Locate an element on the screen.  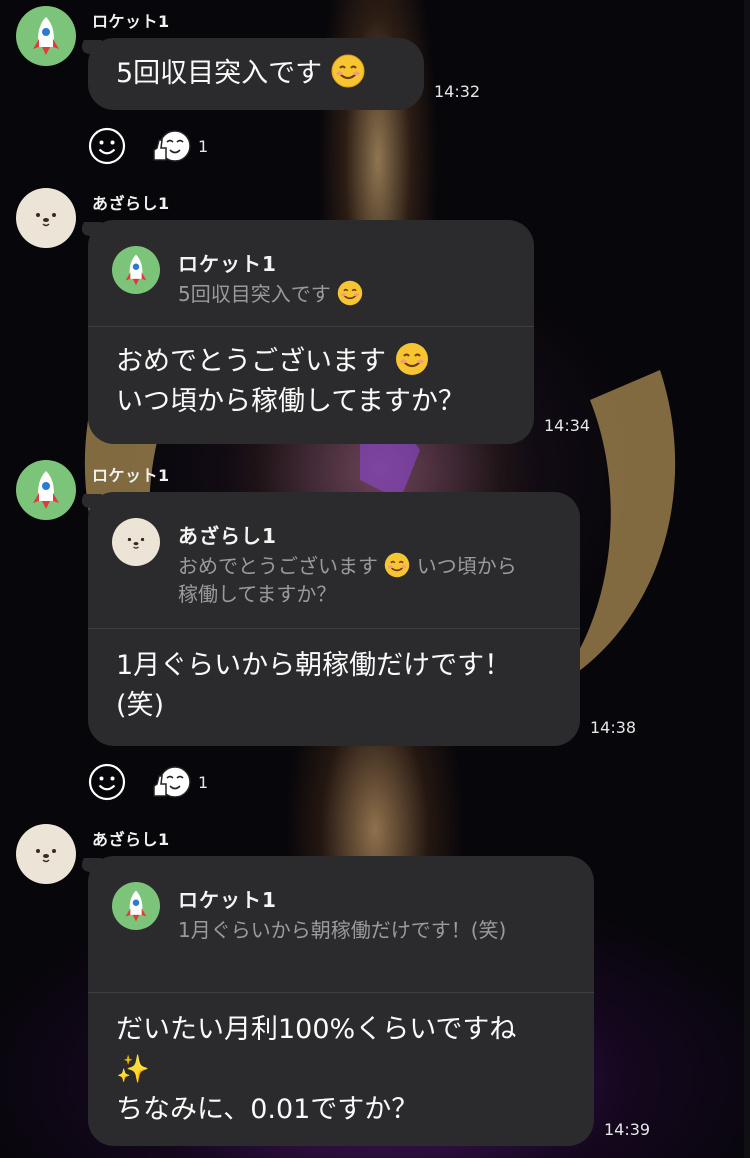
sparkles-emoji: ✨ is located at coordinates (133, 1069).